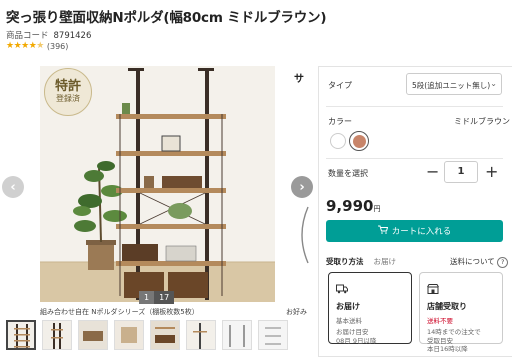 The image size is (512, 357). I want to click on patent-badge-line1: 特許, so click(67, 86).